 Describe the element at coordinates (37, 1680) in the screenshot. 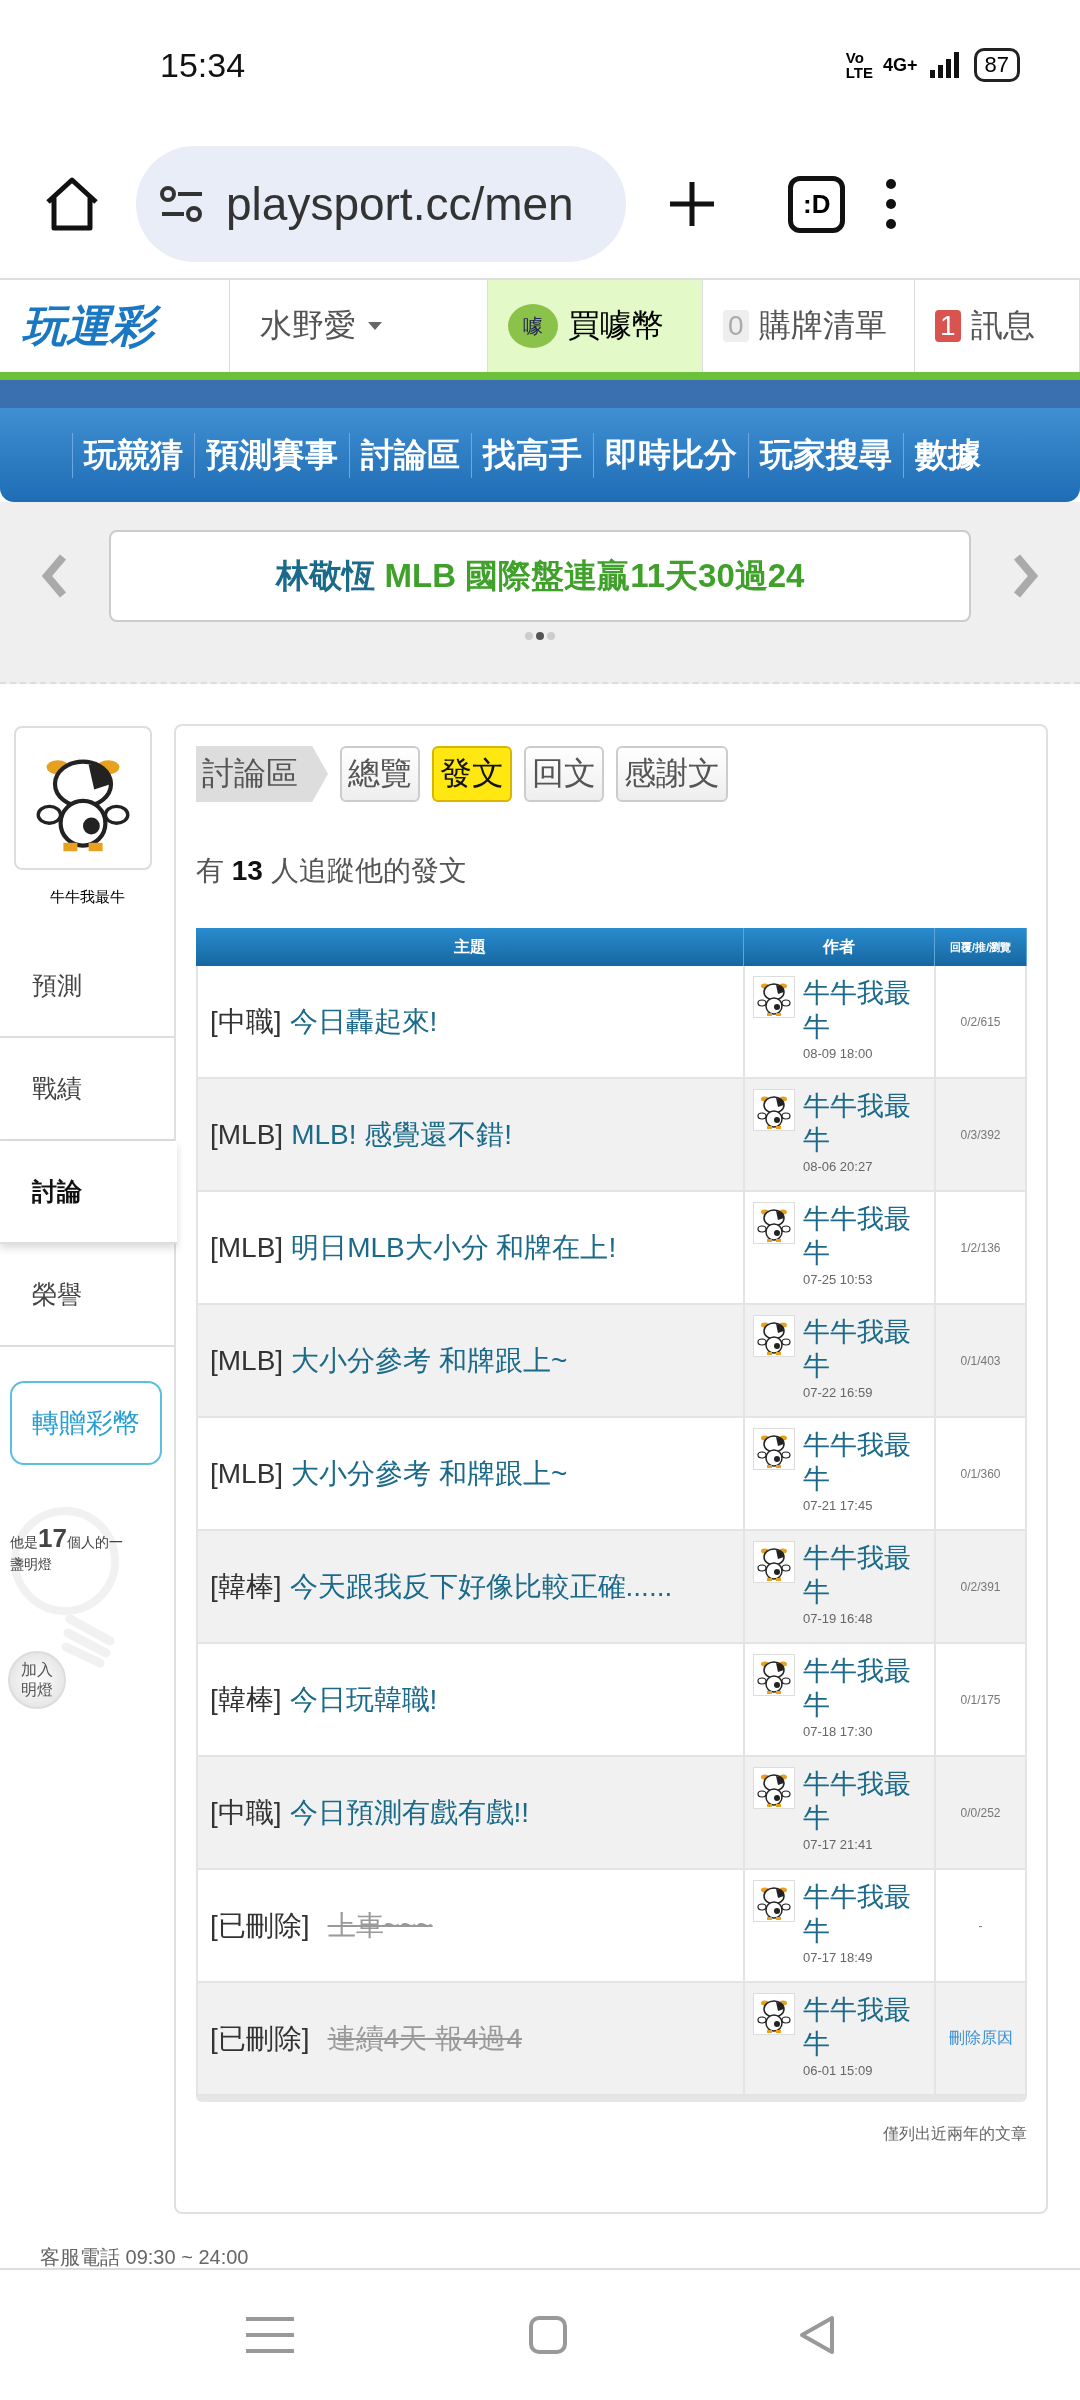

I see `add-lamp-button: 加入明燈` at that location.